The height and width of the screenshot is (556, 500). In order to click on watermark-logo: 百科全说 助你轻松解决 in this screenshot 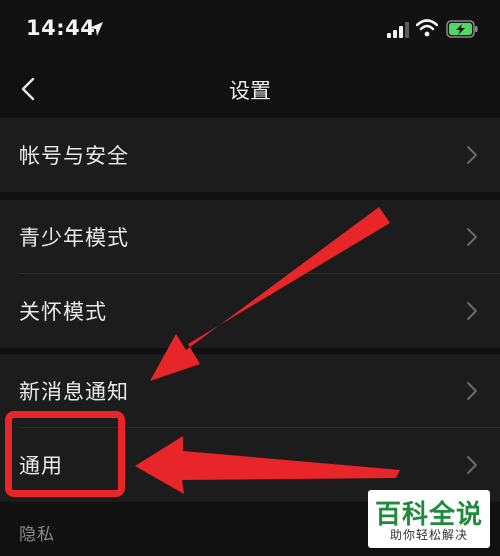, I will do `click(429, 519)`.